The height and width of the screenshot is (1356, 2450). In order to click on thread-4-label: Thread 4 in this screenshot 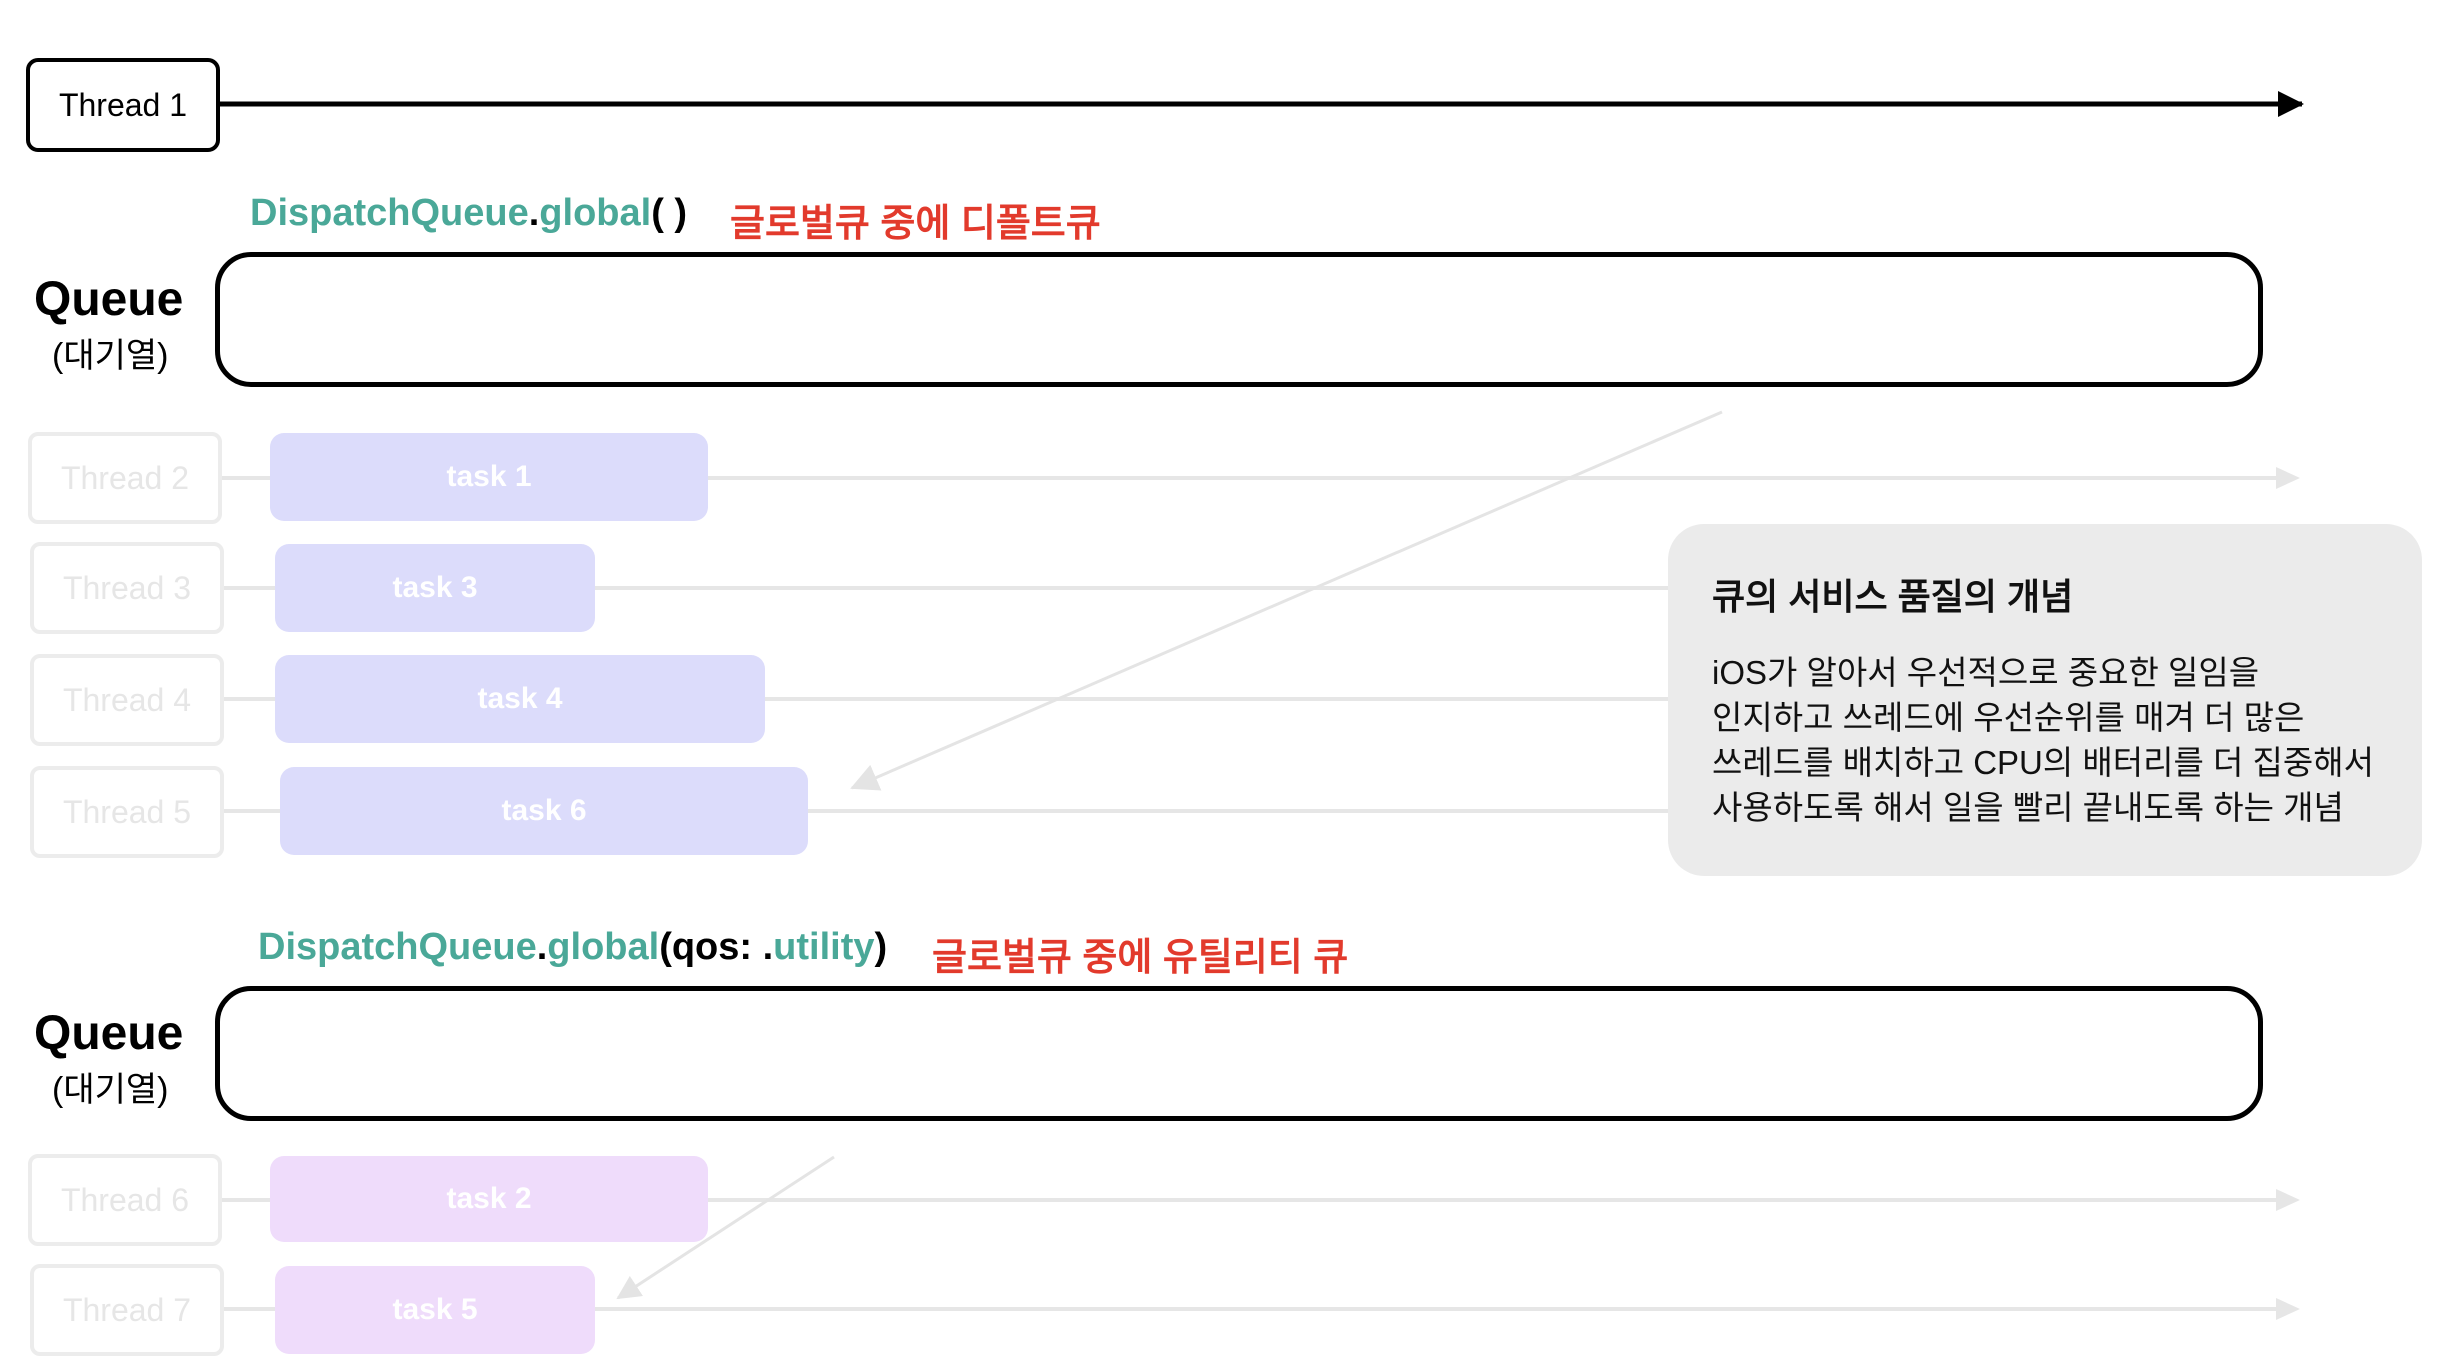, I will do `click(127, 700)`.